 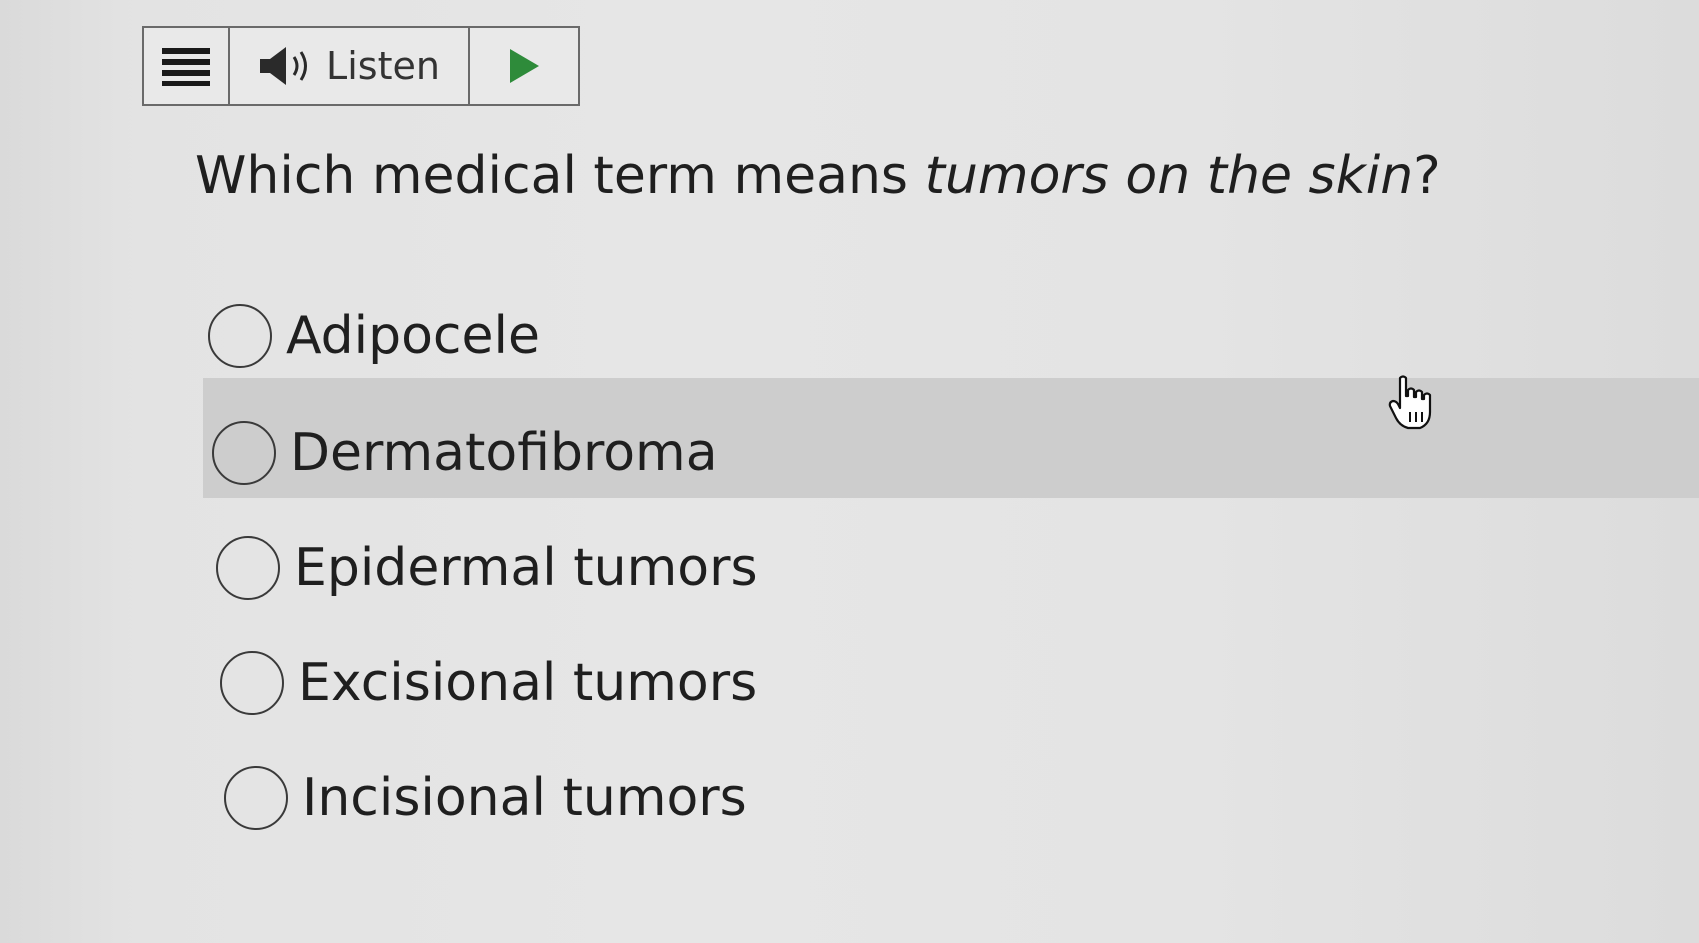 I want to click on option-adipocele: Adipocele, so click(x=374, y=336).